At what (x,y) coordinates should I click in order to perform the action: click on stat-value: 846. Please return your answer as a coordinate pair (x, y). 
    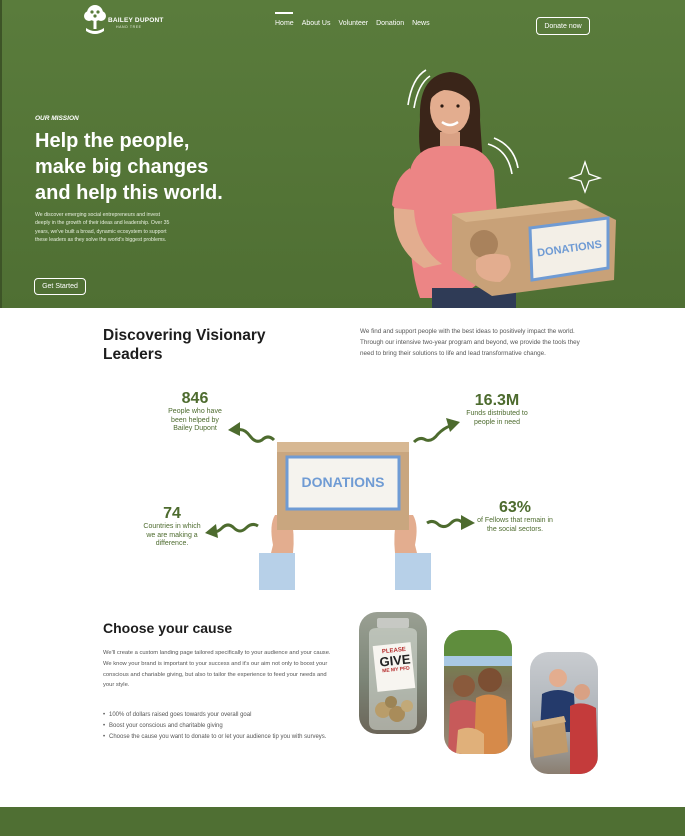
    Looking at the image, I should click on (195, 398).